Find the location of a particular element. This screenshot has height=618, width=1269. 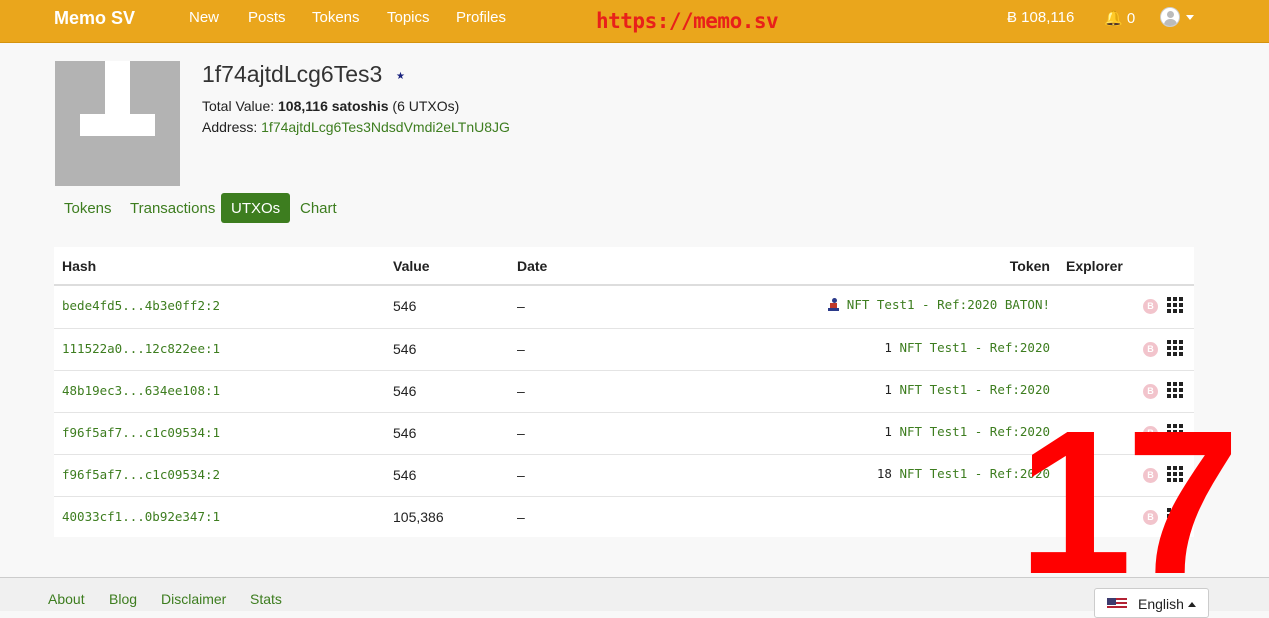

total-value-line: Total Value: 108,116 satoshis (6 UTXOs) is located at coordinates (330, 106).